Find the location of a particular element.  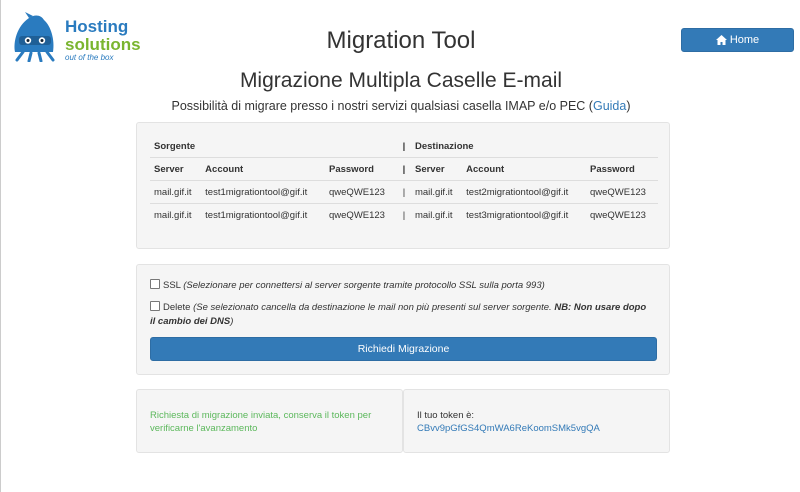

table-cell: test2migrationtool@gif.it is located at coordinates (524, 192).